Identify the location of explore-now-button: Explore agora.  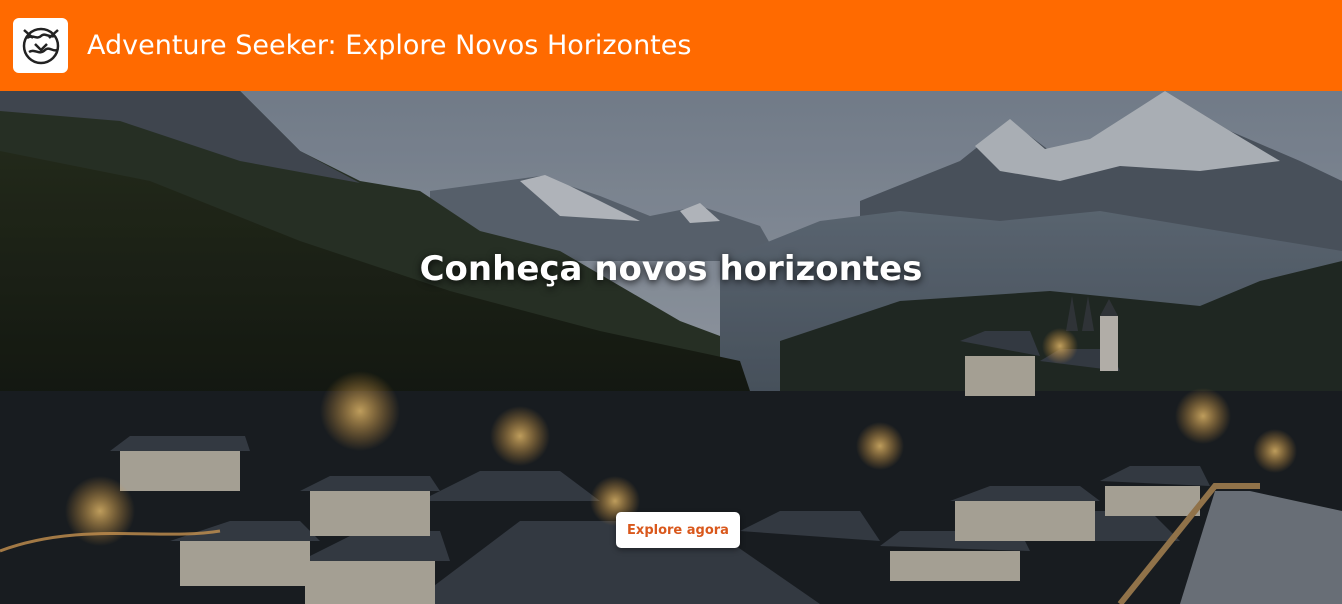
(678, 530).